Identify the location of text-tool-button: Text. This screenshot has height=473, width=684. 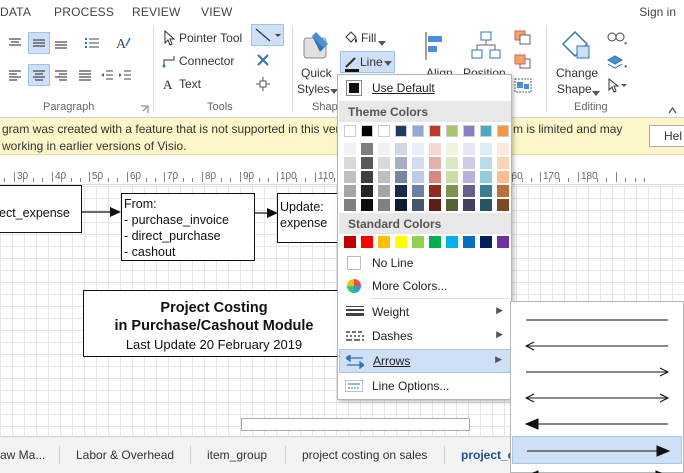
(190, 84).